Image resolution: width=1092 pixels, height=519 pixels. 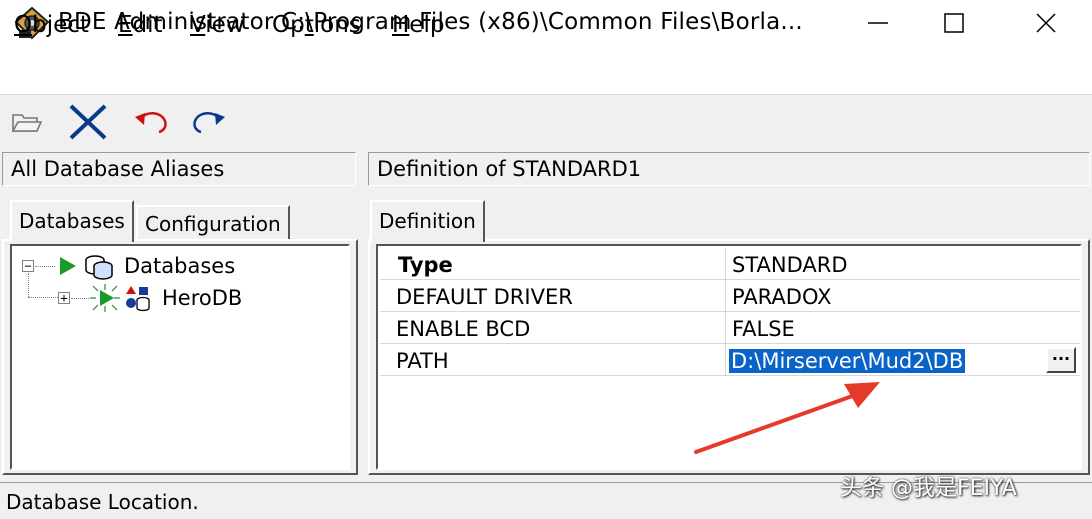 I want to click on left-panel-header: All Database Aliases, so click(x=179, y=169).